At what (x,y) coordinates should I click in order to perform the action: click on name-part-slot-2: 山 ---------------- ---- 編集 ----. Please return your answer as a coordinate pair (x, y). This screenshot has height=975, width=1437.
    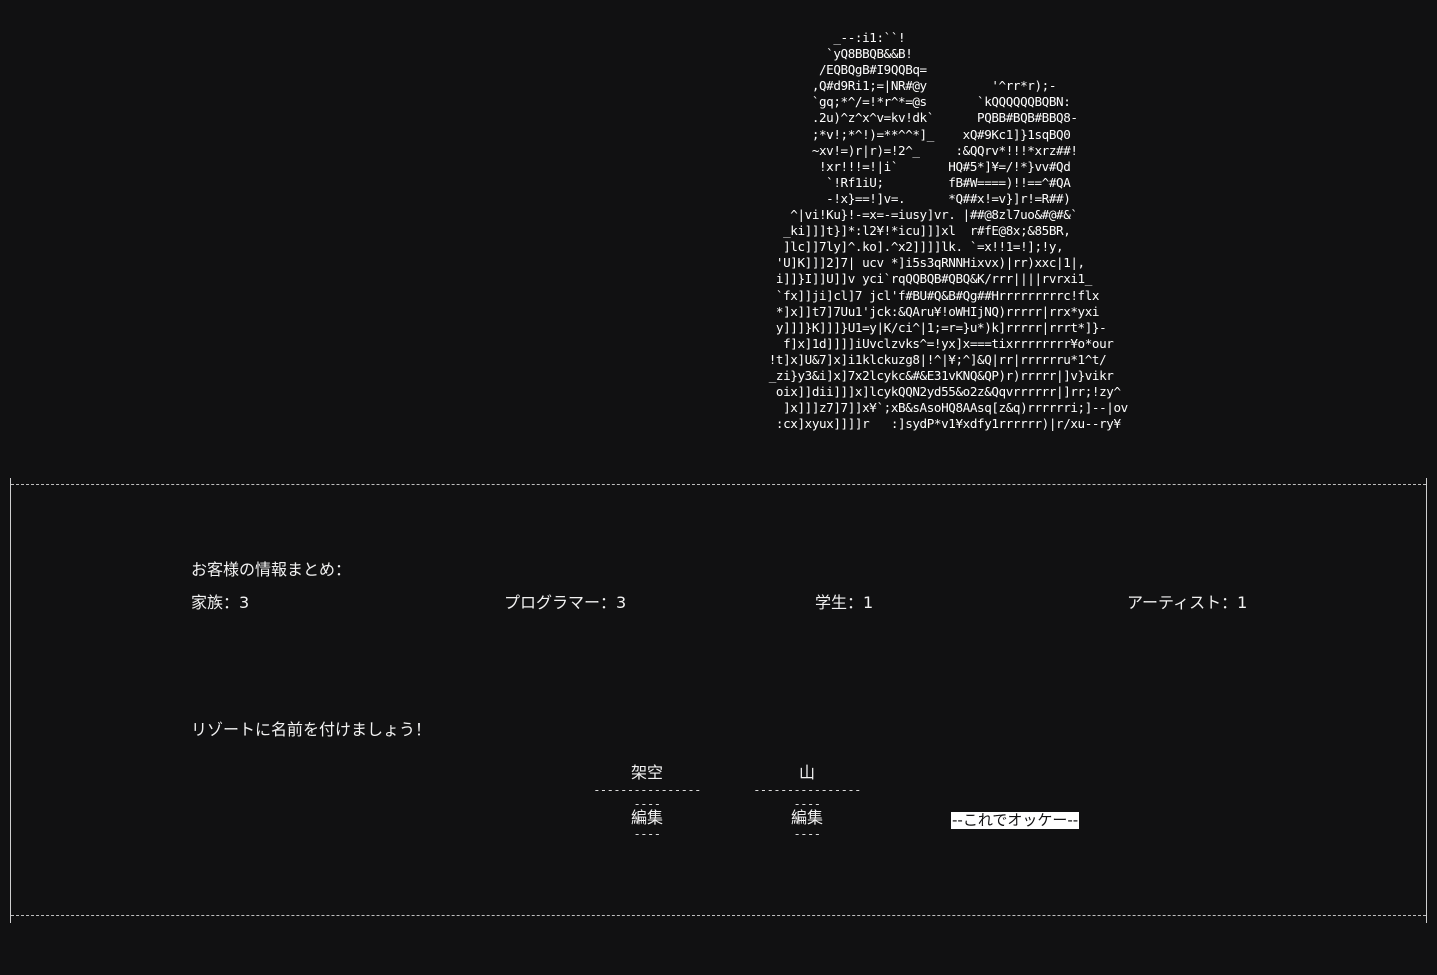
    Looking at the image, I should click on (807, 802).